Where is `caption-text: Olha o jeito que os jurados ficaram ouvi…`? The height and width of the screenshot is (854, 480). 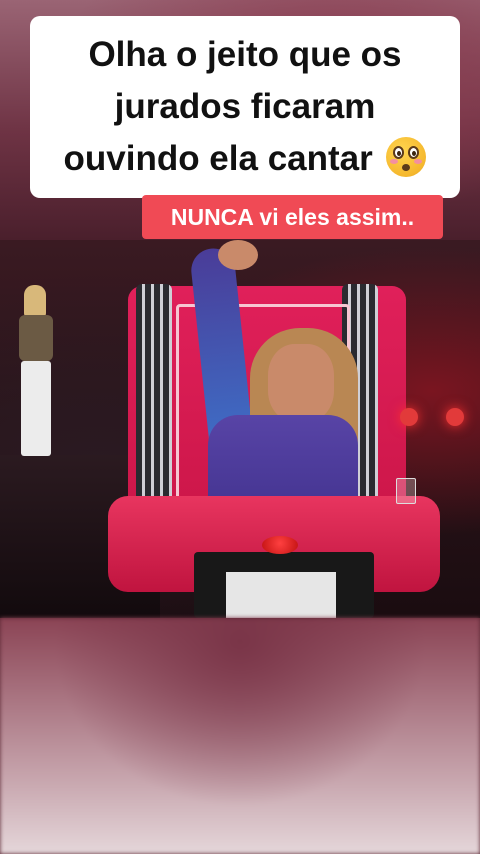 caption-text: Olha o jeito que os jurados ficaram ouvi… is located at coordinates (245, 107).